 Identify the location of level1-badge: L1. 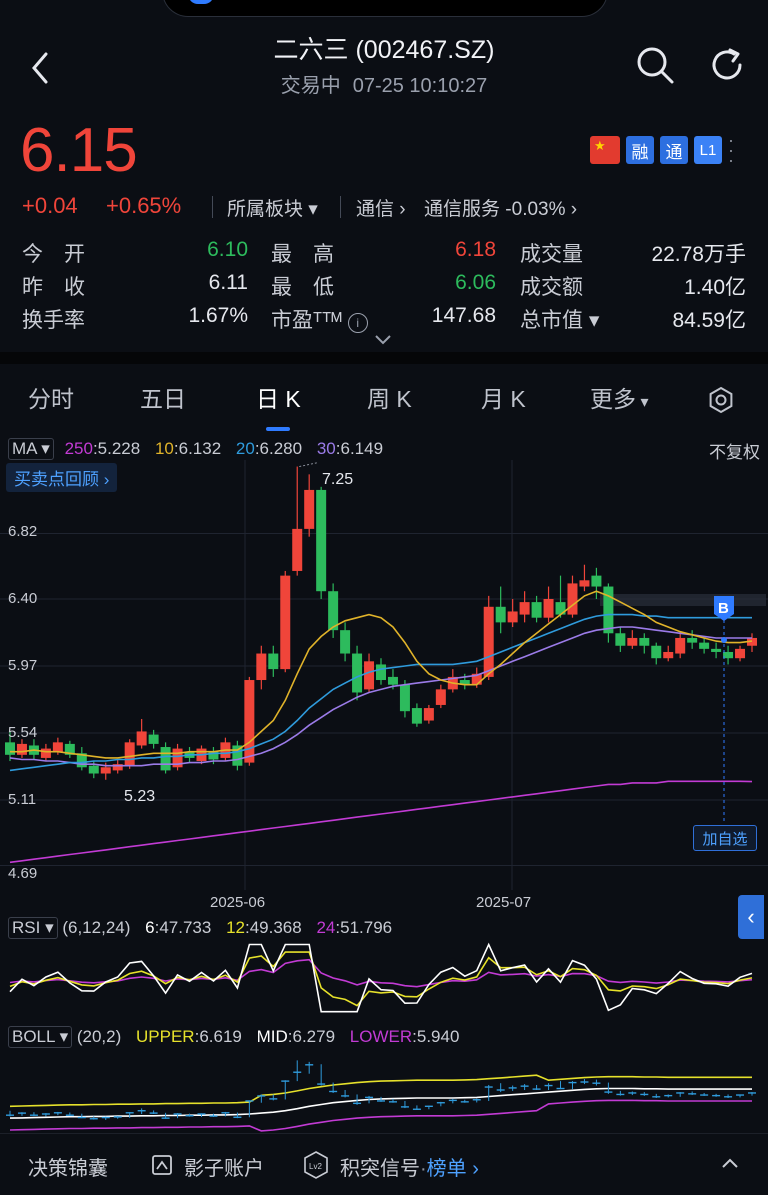
(708, 150).